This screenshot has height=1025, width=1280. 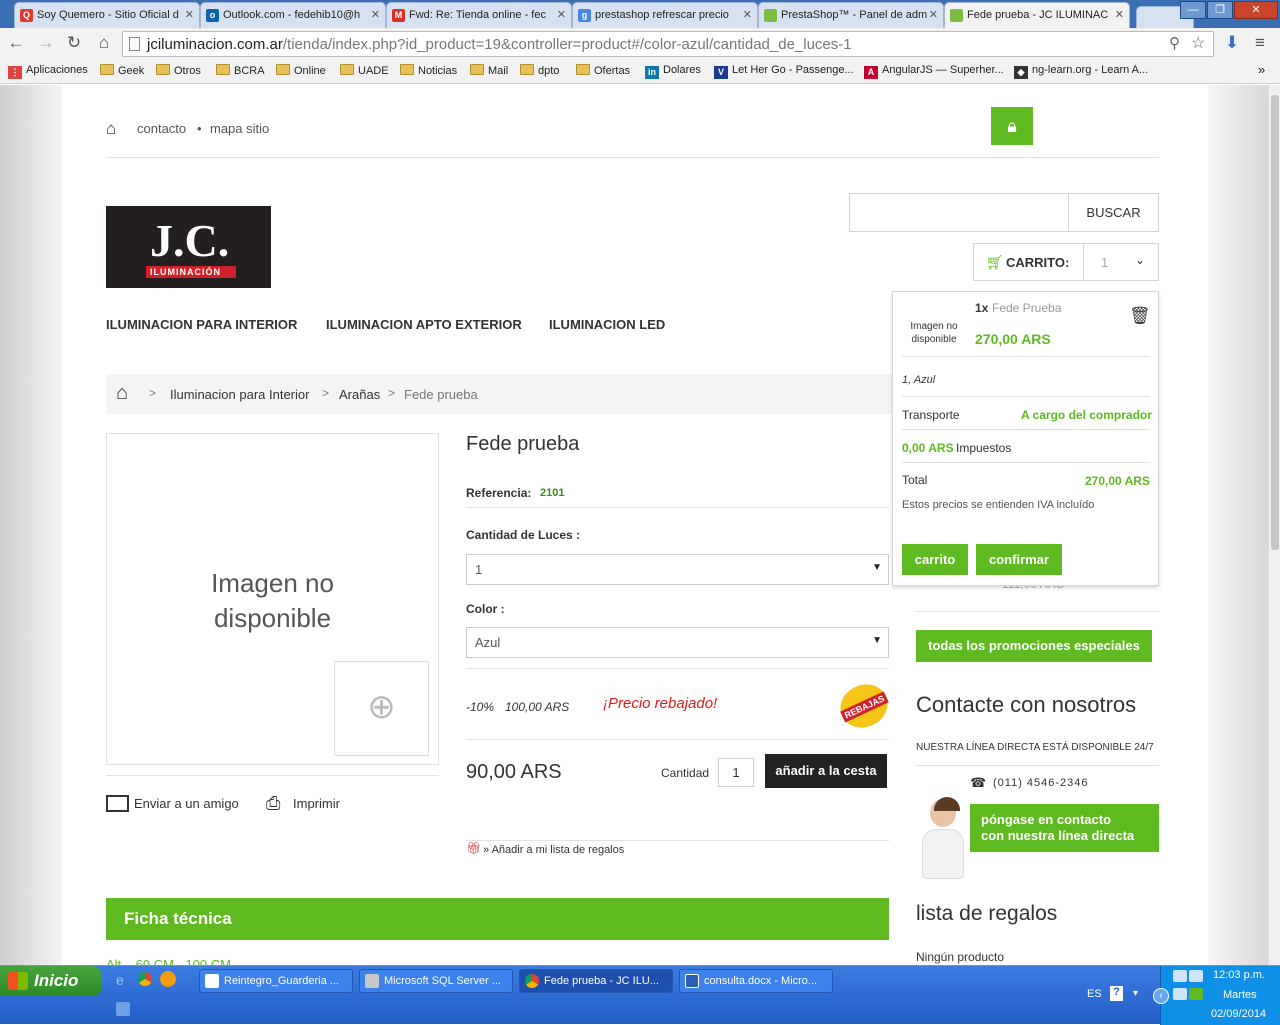 I want to click on maximize-button: ❐, so click(x=1220, y=10).